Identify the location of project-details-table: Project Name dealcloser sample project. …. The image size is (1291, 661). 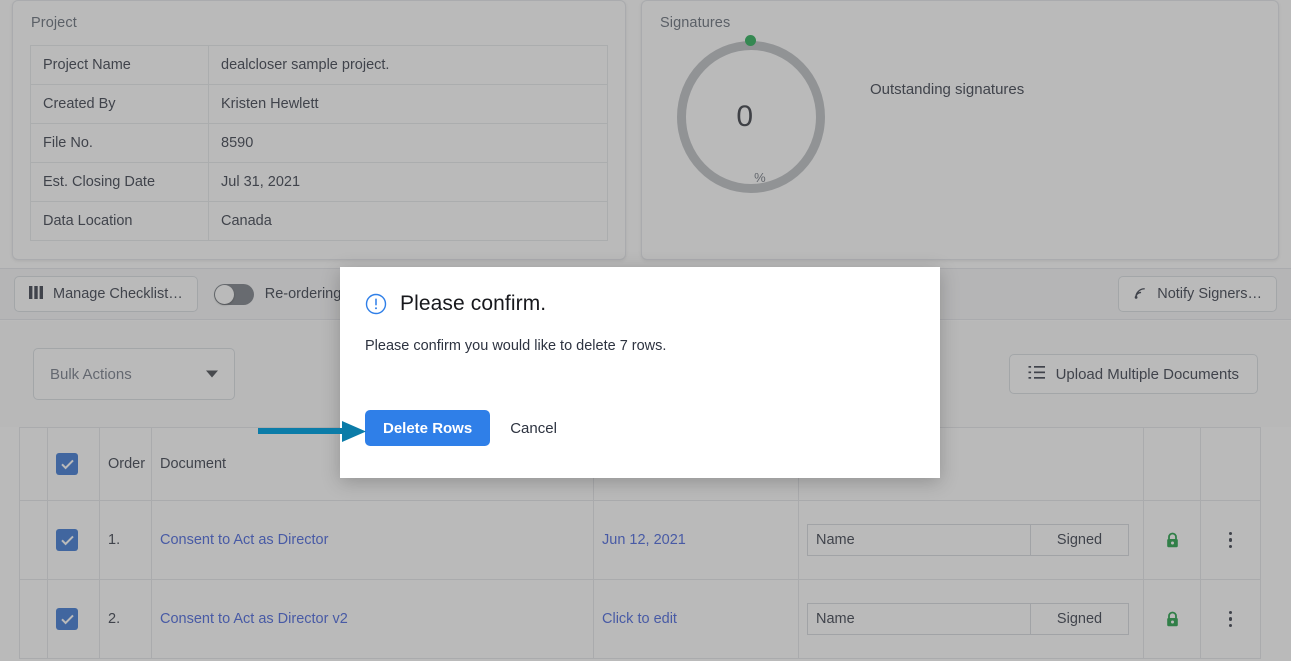
(319, 143).